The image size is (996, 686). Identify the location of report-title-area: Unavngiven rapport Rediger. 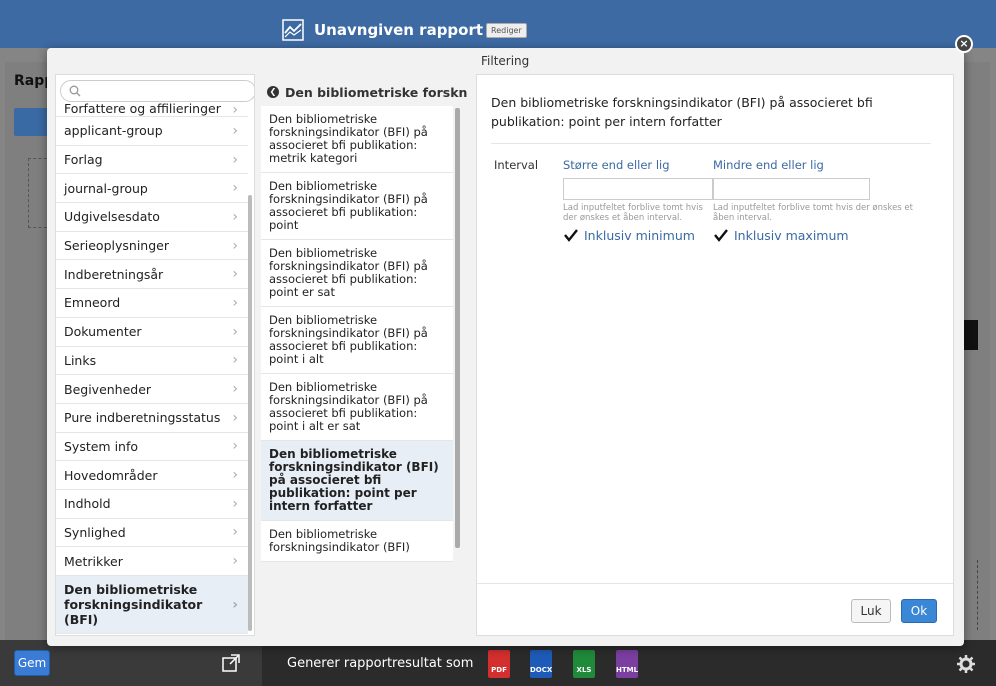
(404, 30).